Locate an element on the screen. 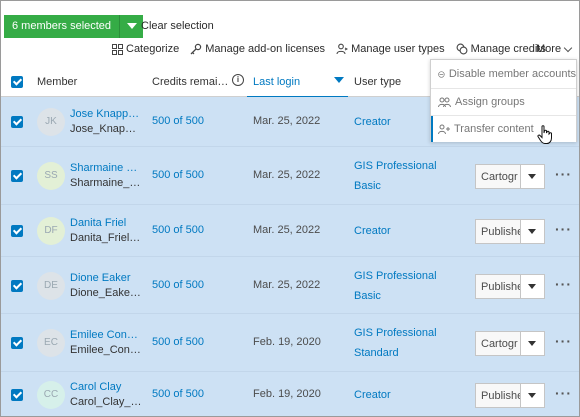  sort-descending-icon is located at coordinates (339, 80).